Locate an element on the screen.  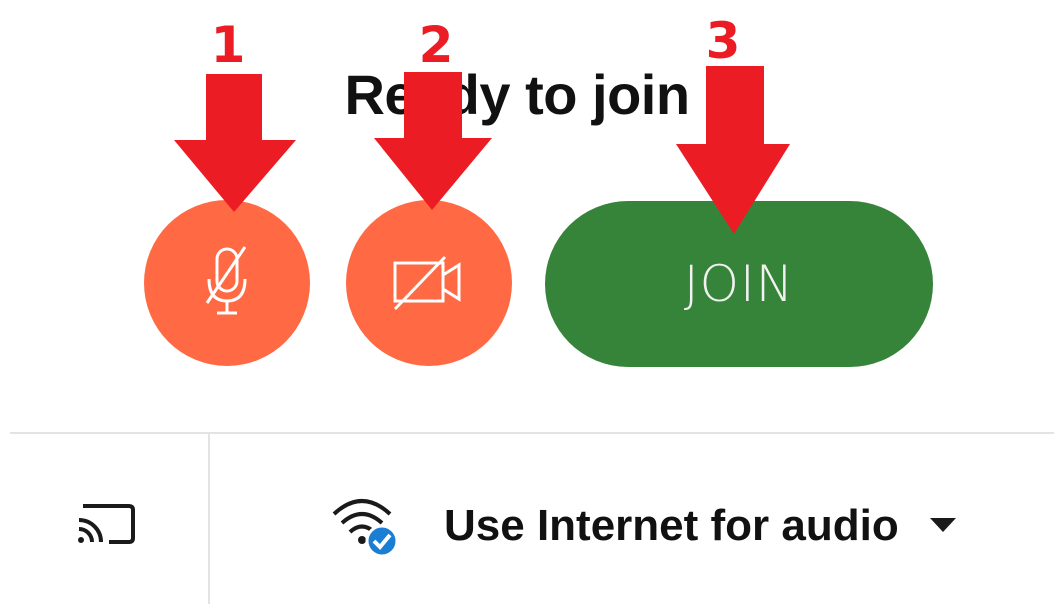
cast-icon is located at coordinates (106, 524).